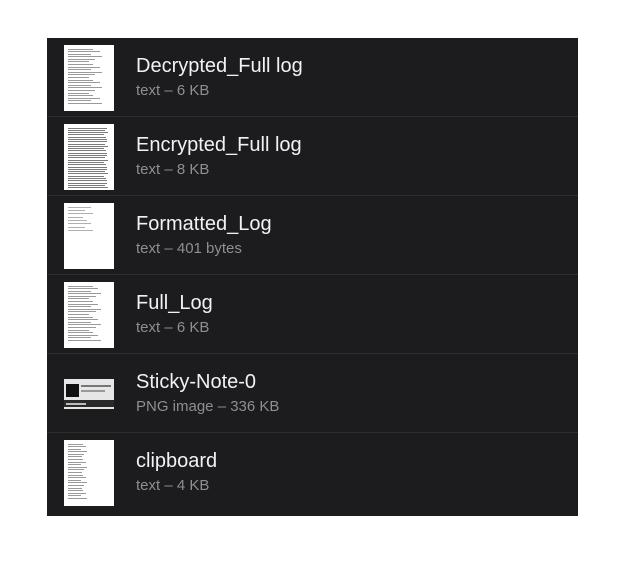 This screenshot has height=567, width=628. Describe the element at coordinates (208, 406) in the screenshot. I see `file-info: PNG image – 336 KB` at that location.